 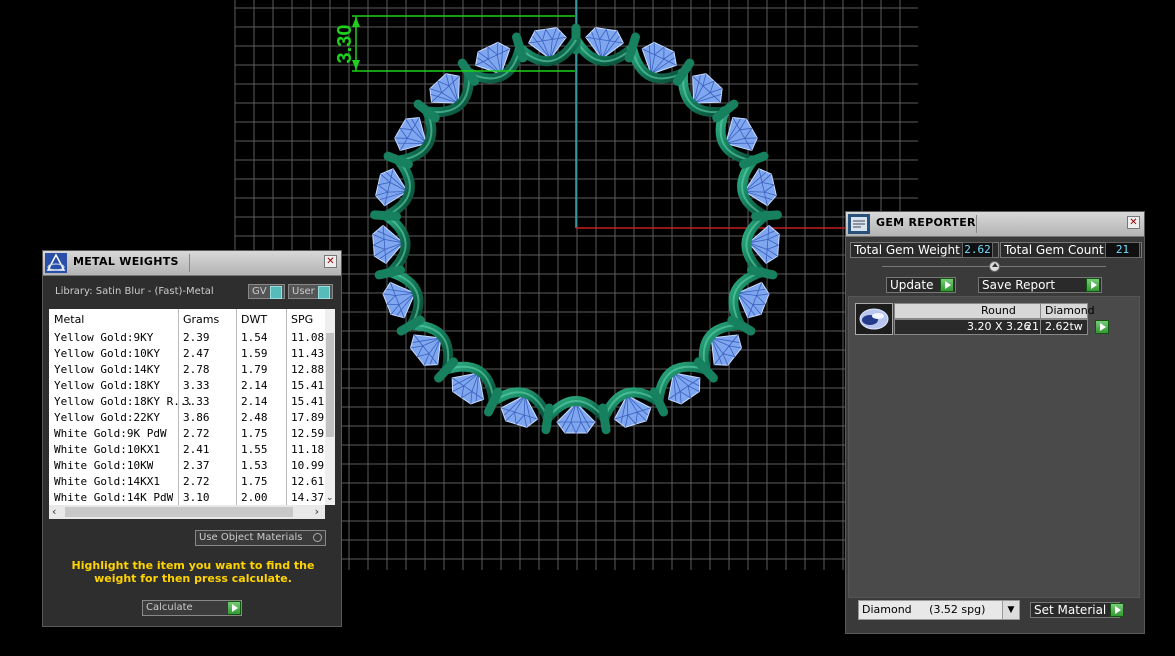 I want to click on cell-dwt: 1.55, so click(x=254, y=449).